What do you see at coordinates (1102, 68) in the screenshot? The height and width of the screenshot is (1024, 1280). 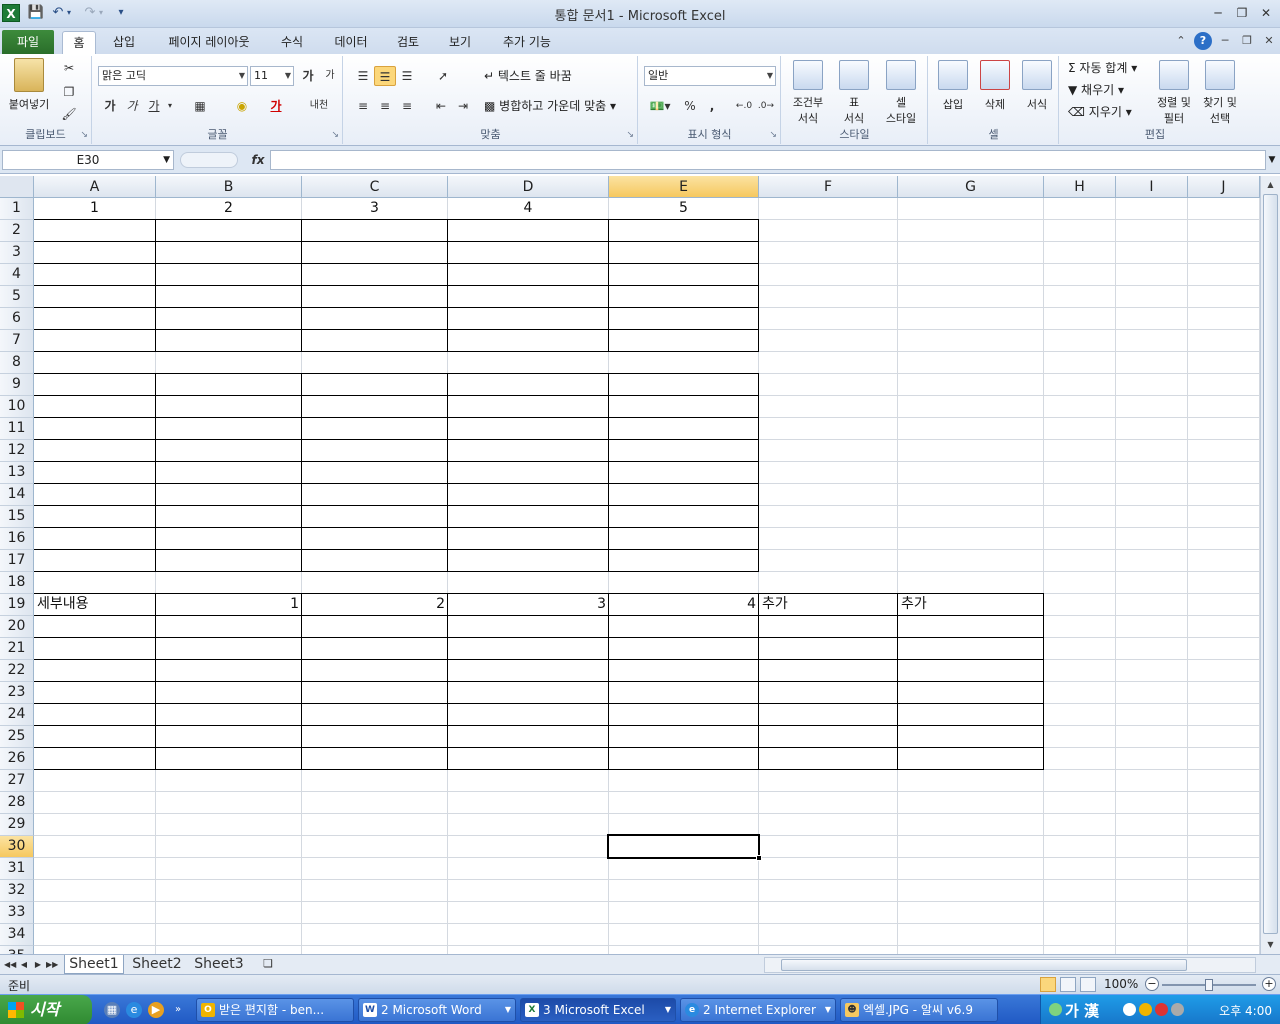 I see `autosum-button: Σ 자동 합계 ▾` at bounding box center [1102, 68].